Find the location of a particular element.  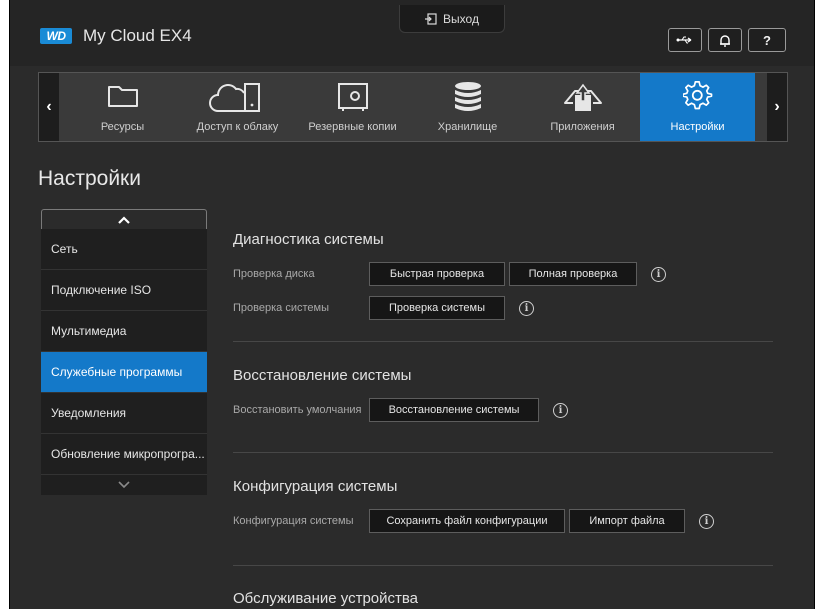

top-bar: WD My Cloud EX4 Выход ? is located at coordinates (412, 33).